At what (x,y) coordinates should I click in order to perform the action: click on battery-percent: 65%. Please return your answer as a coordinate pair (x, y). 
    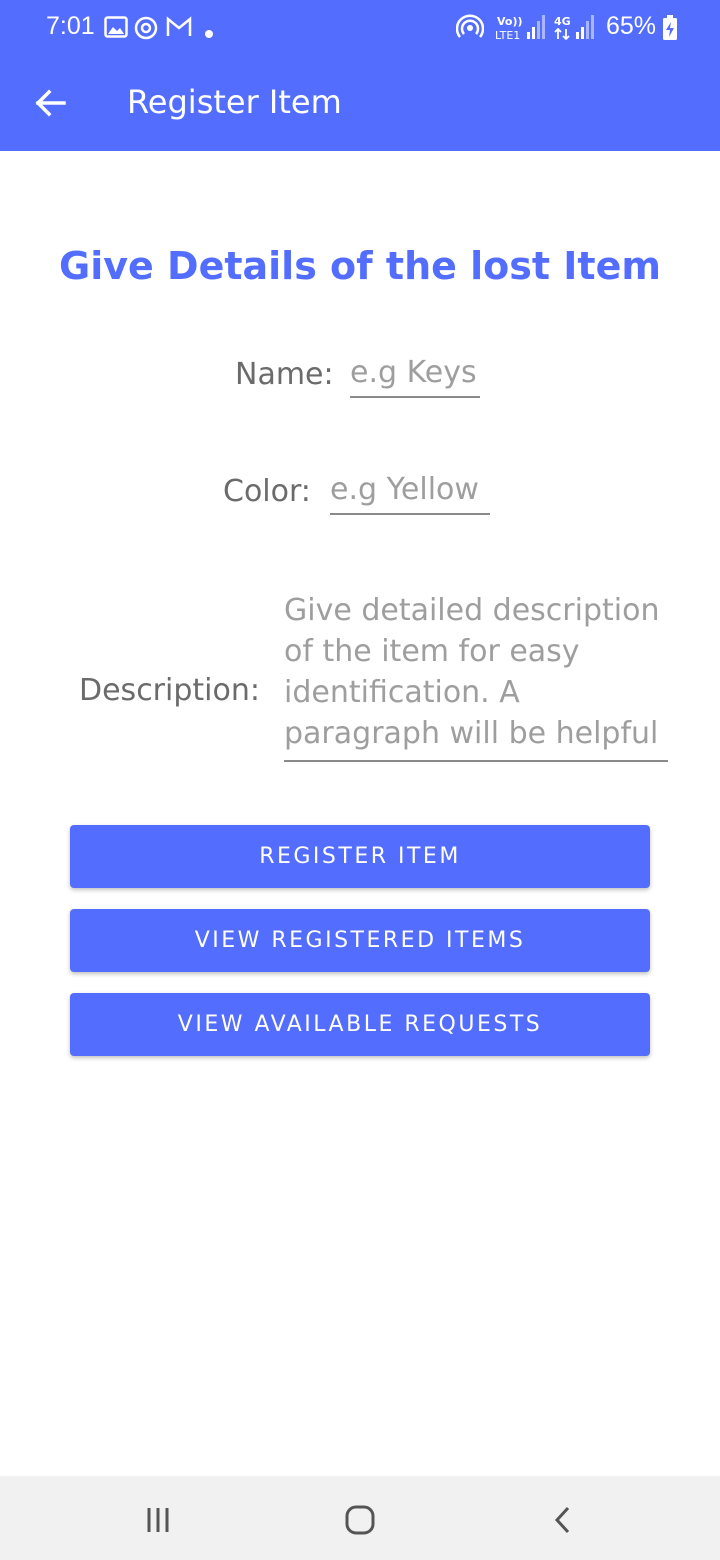
    Looking at the image, I should click on (631, 26).